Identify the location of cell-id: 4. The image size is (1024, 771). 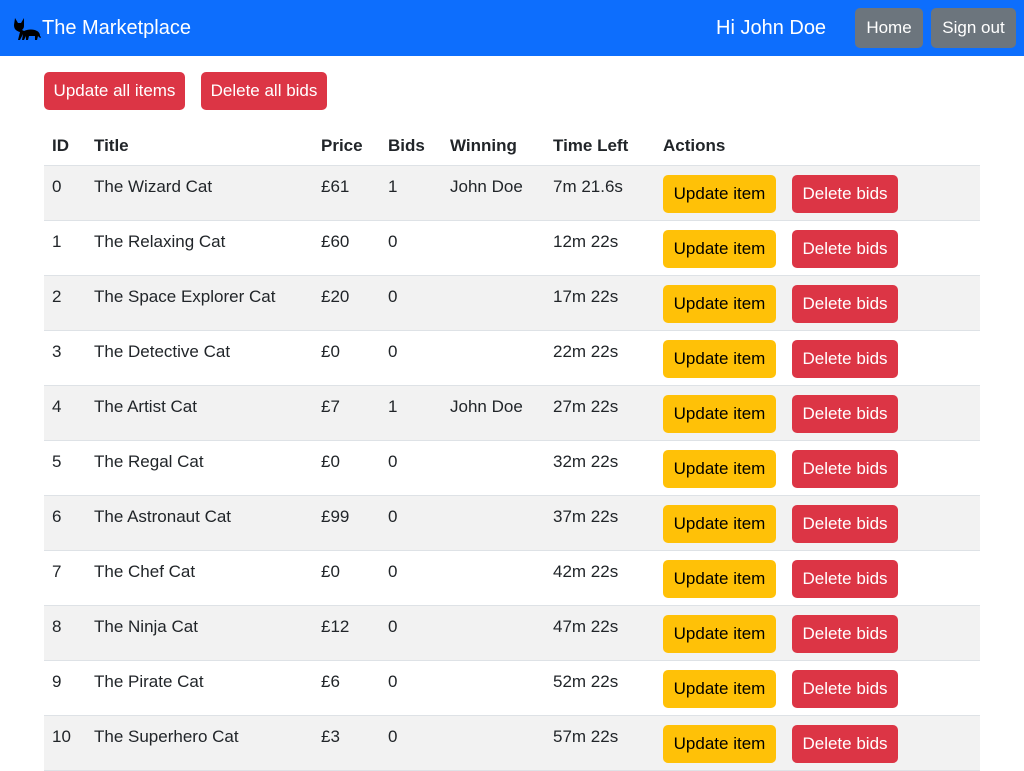
(57, 406).